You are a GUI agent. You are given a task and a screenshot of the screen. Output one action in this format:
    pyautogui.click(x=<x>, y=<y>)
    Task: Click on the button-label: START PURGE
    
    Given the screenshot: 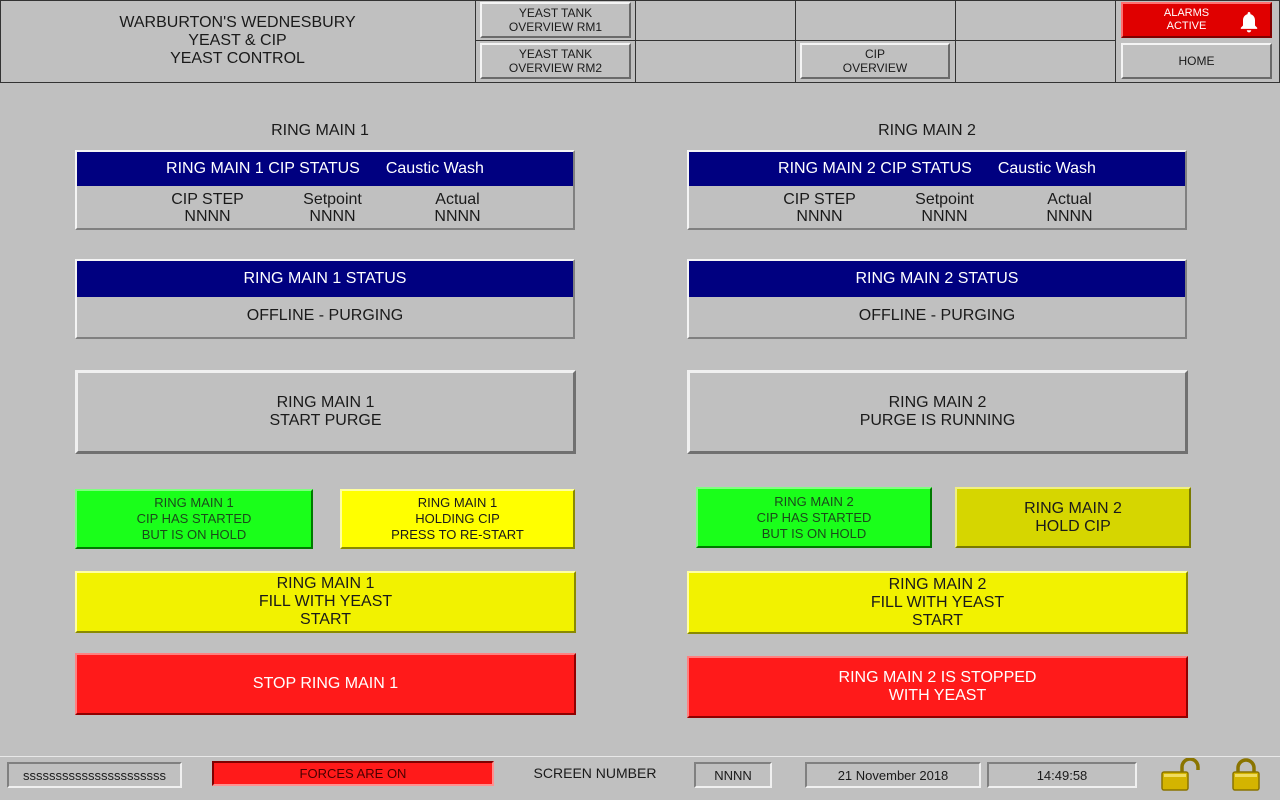 What is the action you would take?
    pyautogui.click(x=325, y=420)
    